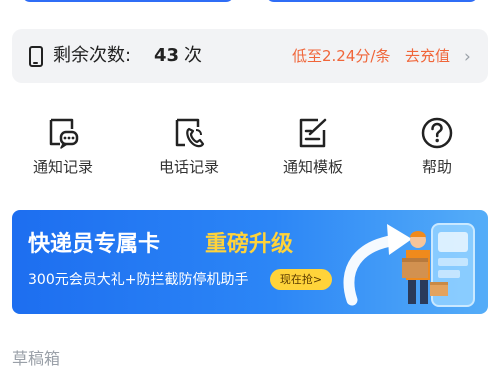 The width and height of the screenshot is (500, 380). Describe the element at coordinates (193, 55) in the screenshot. I see `quota-unit: 次` at that location.